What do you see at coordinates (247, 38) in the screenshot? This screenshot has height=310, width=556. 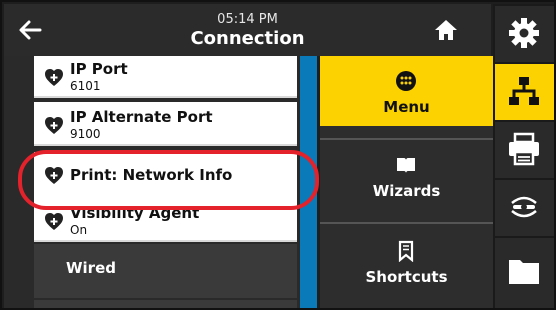 I see `page-title: Connection` at bounding box center [247, 38].